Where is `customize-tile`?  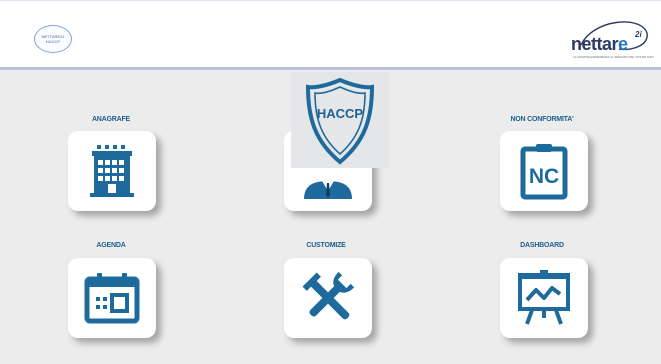 customize-tile is located at coordinates (328, 298).